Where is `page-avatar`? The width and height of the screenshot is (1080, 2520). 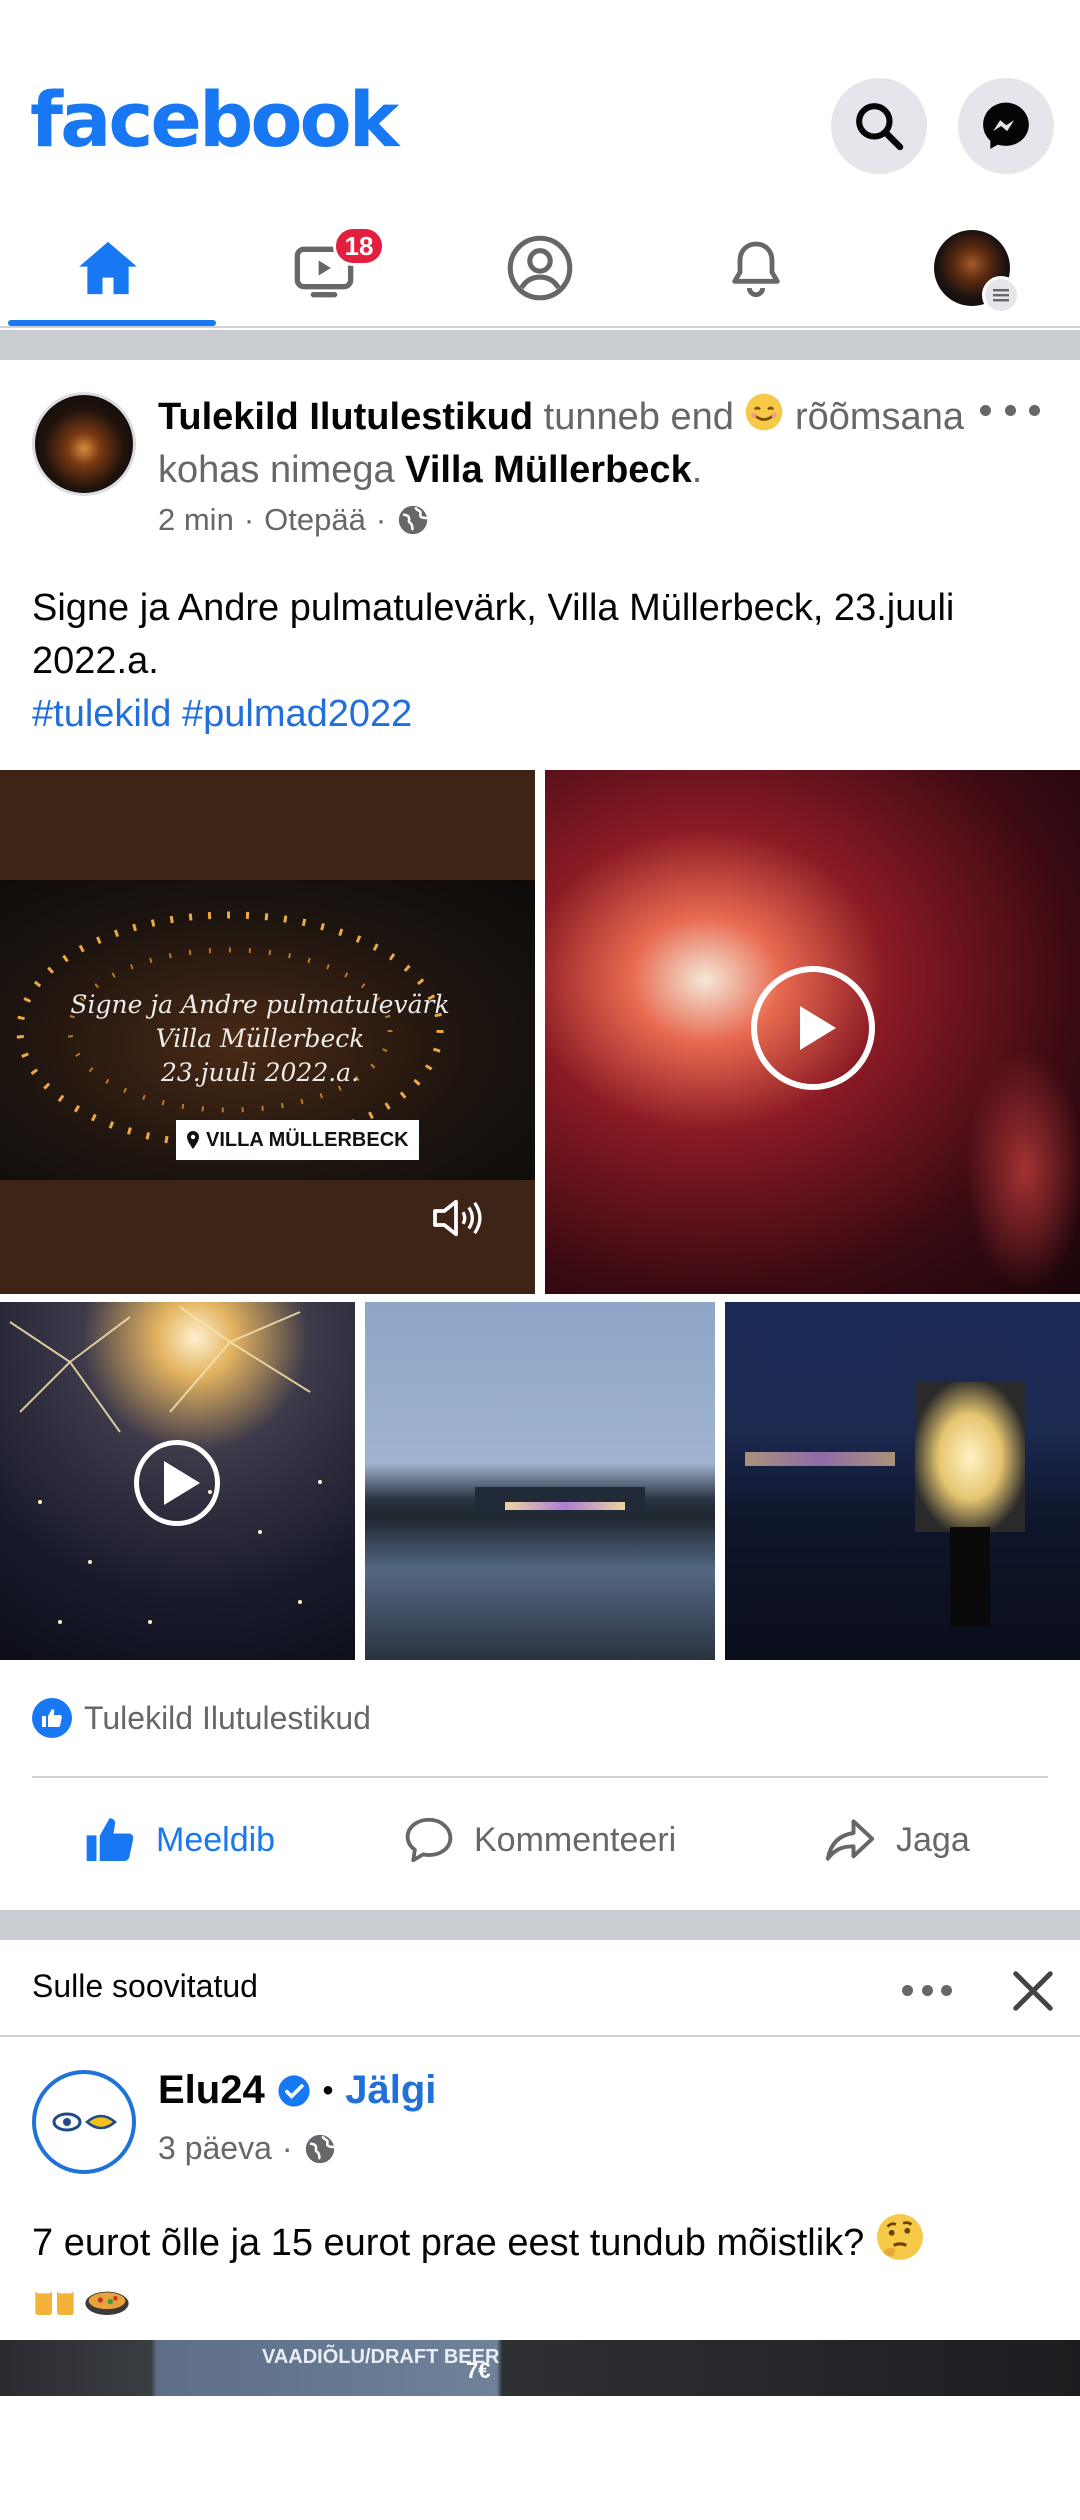
page-avatar is located at coordinates (84, 444).